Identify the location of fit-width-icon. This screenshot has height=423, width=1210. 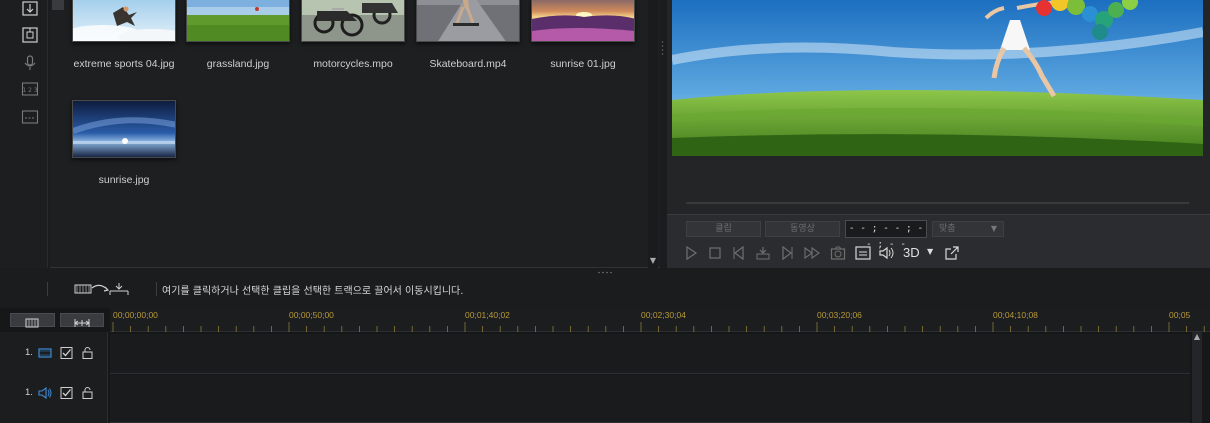
(82, 323).